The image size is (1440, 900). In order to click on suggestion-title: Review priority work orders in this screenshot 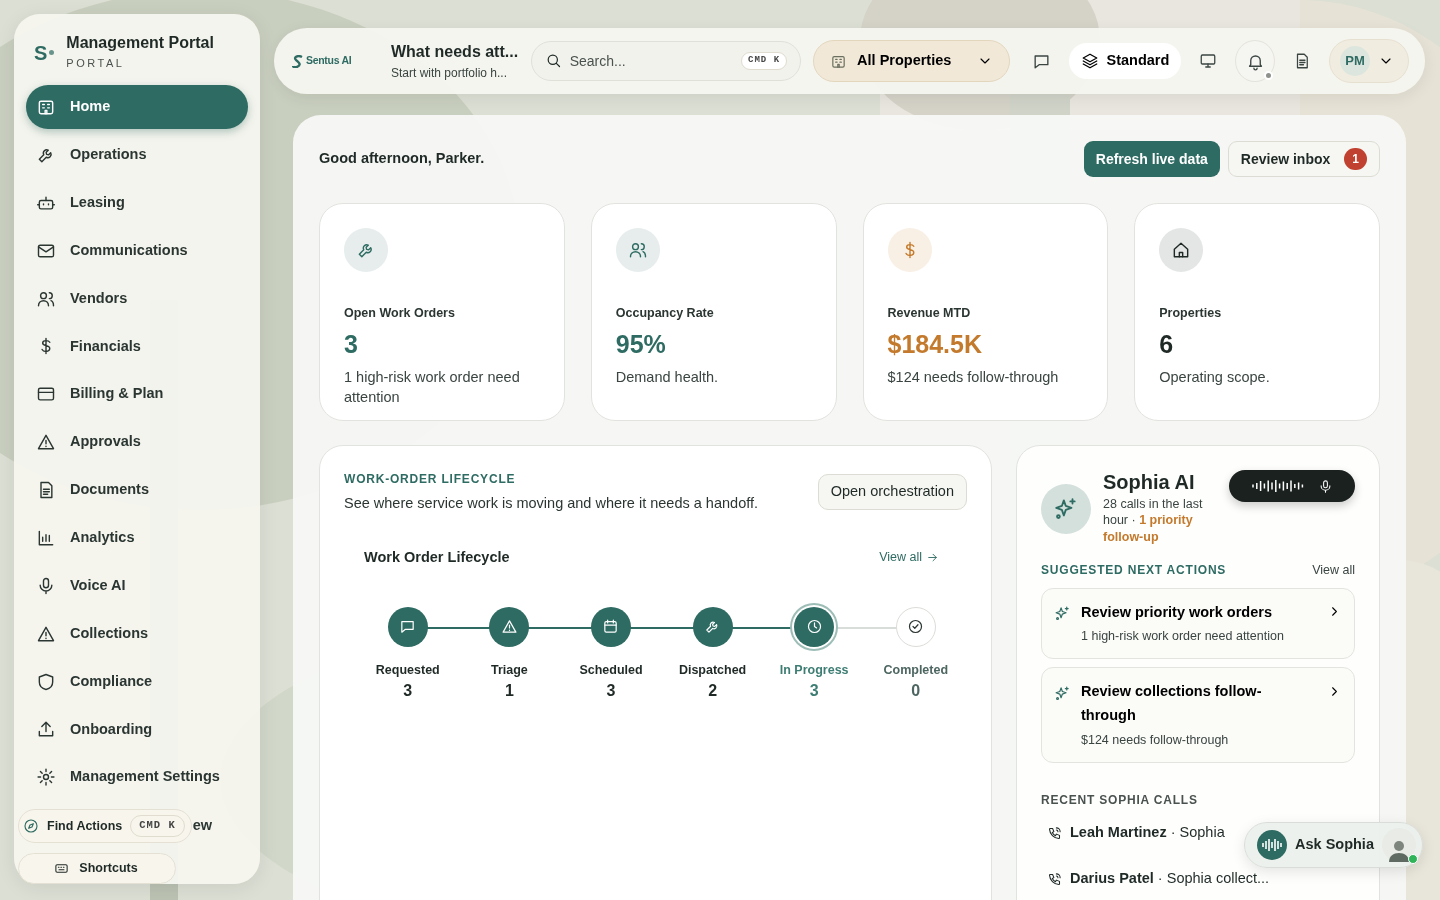, I will do `click(1177, 612)`.